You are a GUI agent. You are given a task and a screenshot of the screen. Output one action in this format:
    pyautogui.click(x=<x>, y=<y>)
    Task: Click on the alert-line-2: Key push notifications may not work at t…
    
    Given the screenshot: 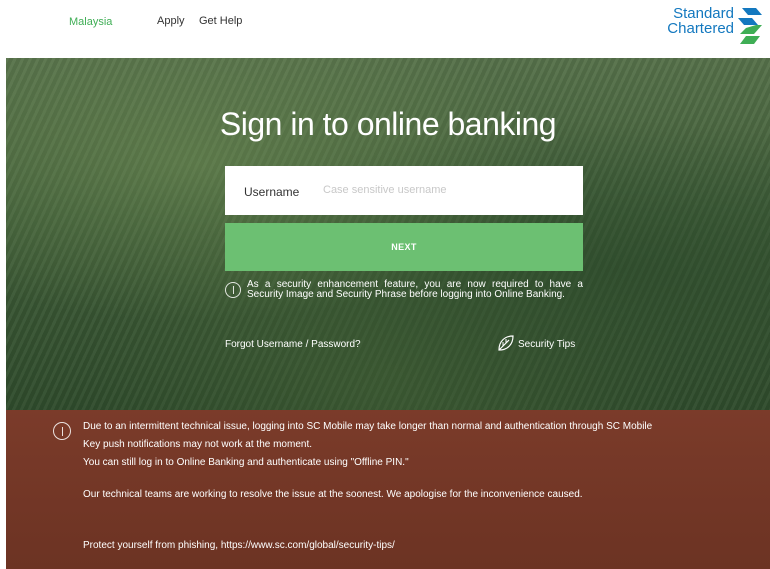 What is the action you would take?
    pyautogui.click(x=197, y=444)
    